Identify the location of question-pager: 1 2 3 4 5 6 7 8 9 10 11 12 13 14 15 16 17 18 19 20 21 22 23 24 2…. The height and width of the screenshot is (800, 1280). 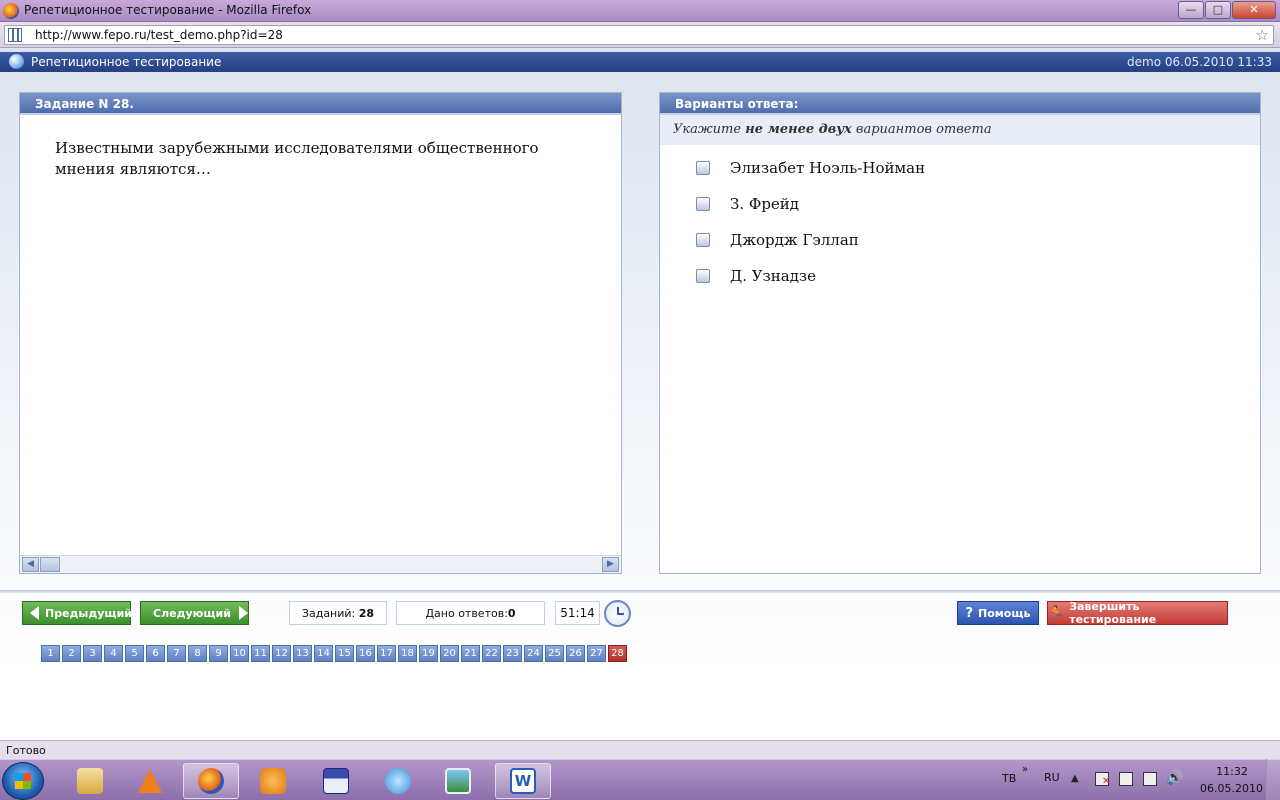
(334, 653).